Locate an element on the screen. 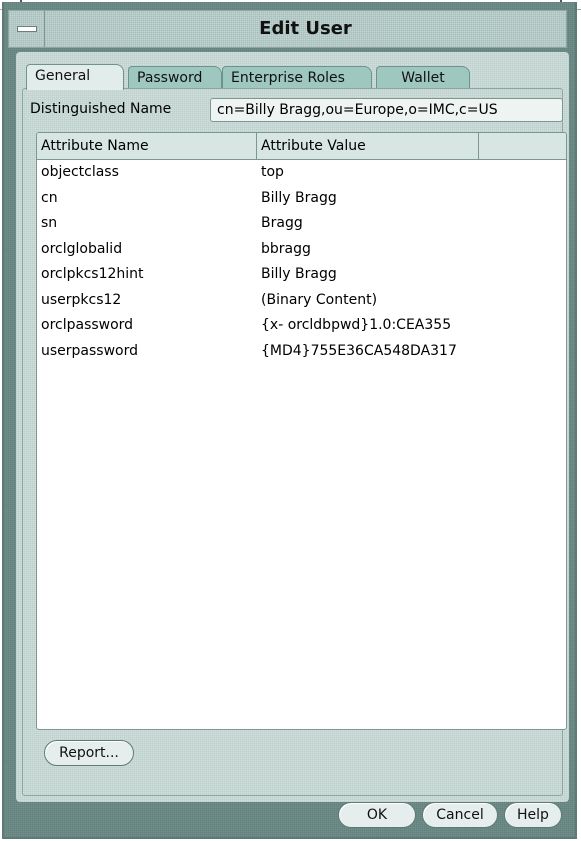  attribute-value-cell: Bragg is located at coordinates (282, 223).